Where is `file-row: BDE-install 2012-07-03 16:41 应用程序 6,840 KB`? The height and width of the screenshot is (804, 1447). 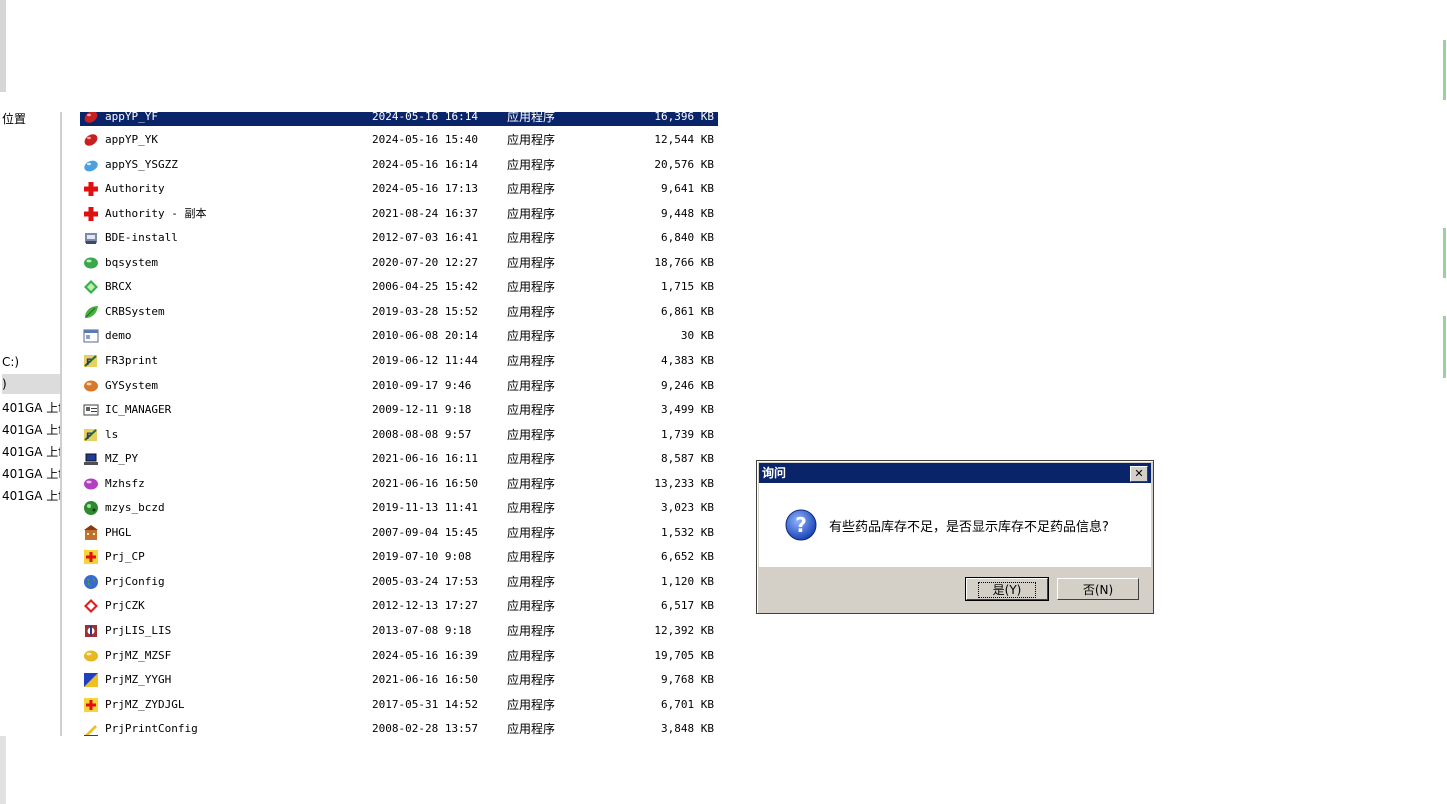
file-row: BDE-install 2012-07-03 16:41 应用程序 6,840 KB is located at coordinates (399, 238).